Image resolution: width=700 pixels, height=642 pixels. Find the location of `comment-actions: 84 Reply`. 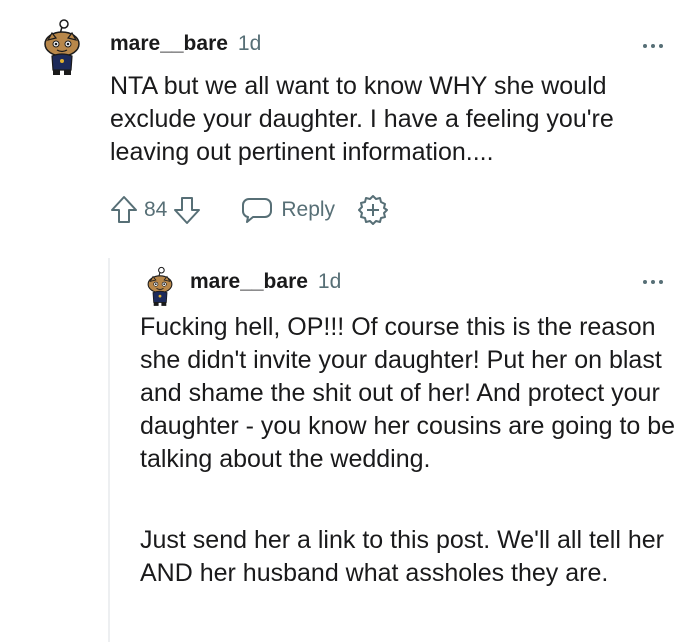

comment-actions: 84 Reply is located at coordinates (248, 210).